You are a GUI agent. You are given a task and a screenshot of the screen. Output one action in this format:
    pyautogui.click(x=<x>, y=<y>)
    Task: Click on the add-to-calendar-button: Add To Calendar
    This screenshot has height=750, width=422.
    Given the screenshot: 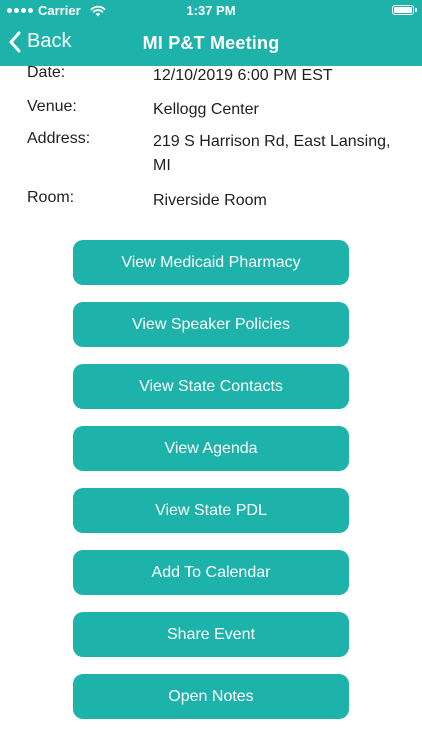 What is the action you would take?
    pyautogui.click(x=211, y=572)
    